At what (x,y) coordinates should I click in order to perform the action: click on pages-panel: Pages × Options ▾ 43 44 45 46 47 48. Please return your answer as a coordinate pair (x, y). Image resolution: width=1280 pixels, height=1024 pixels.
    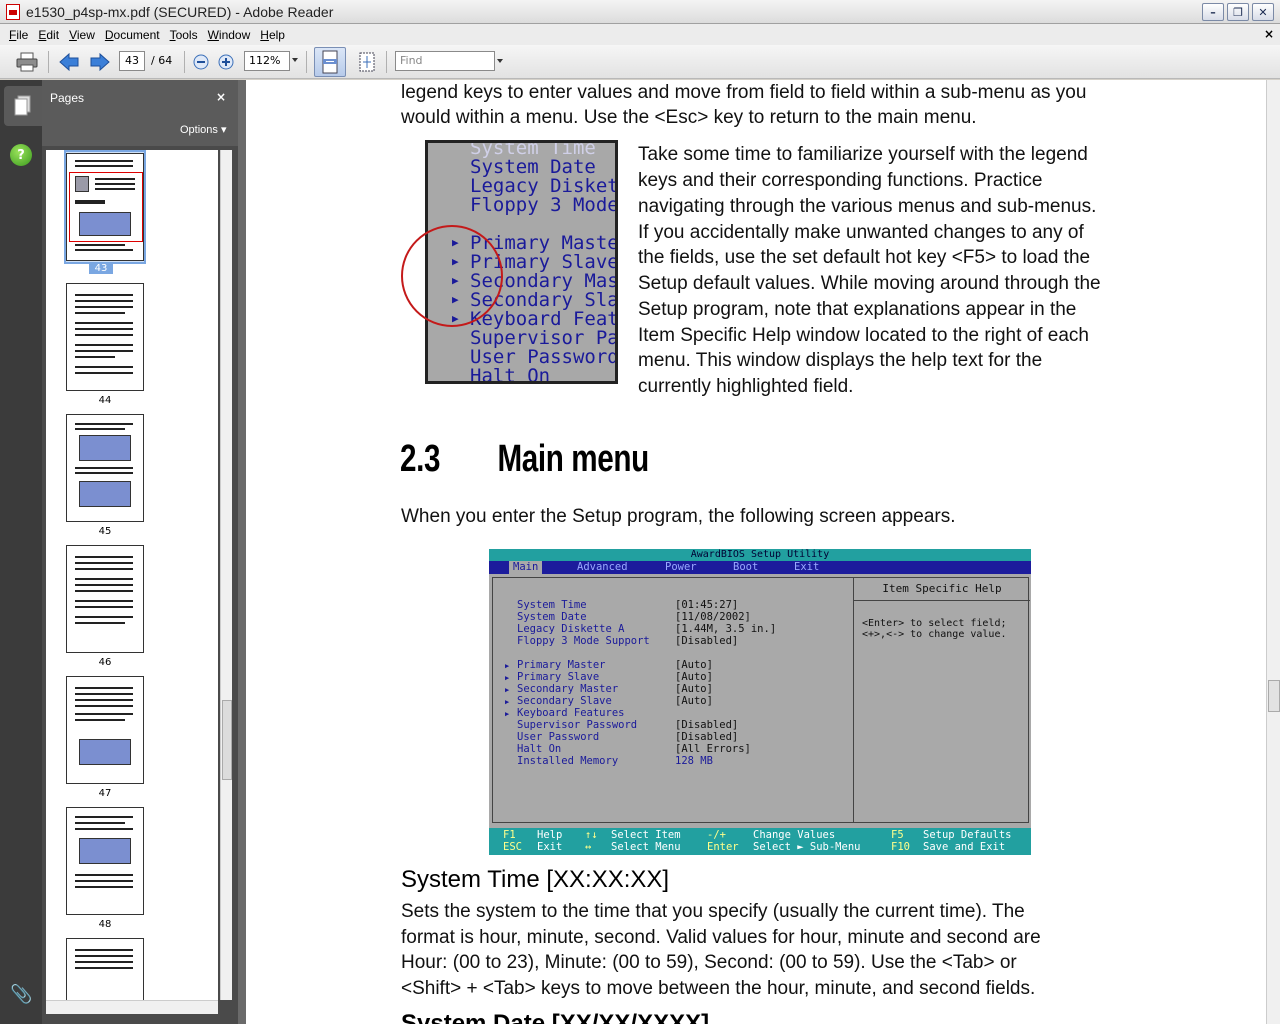
    Looking at the image, I should click on (140, 552).